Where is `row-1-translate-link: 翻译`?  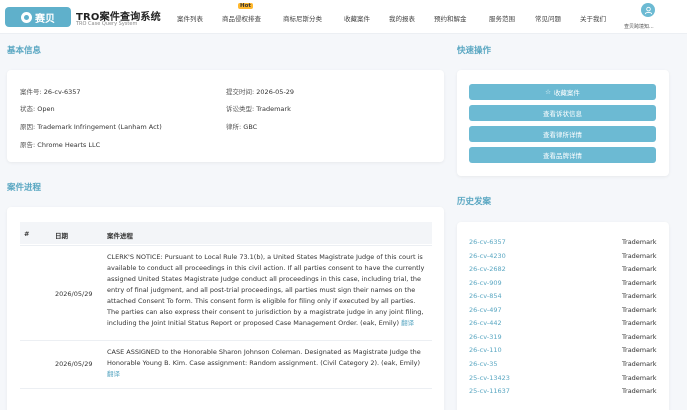
row-1-translate-link: 翻译 is located at coordinates (407, 323).